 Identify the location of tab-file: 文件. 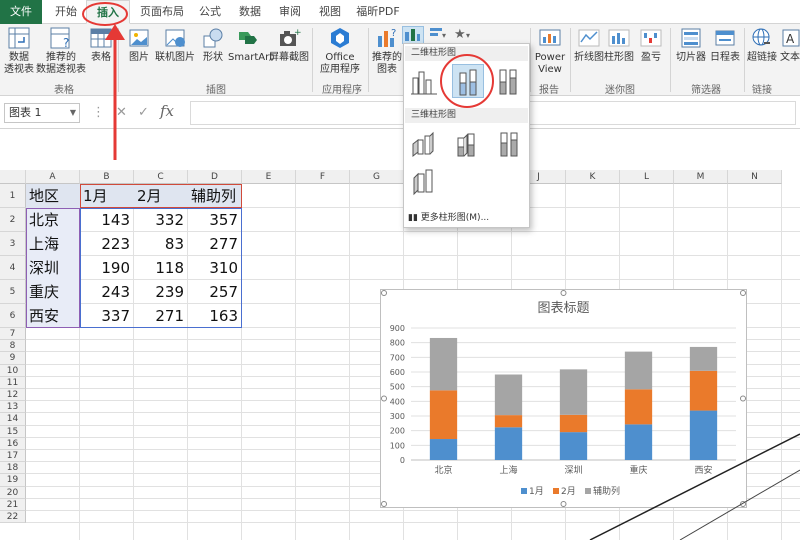
(21, 12).